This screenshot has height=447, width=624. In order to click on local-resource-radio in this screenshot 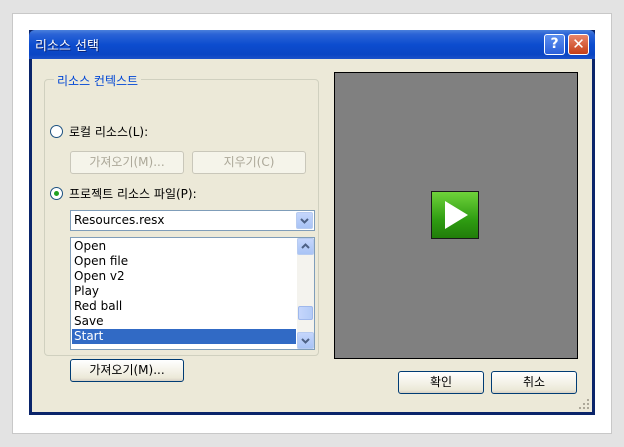, I will do `click(56, 131)`.